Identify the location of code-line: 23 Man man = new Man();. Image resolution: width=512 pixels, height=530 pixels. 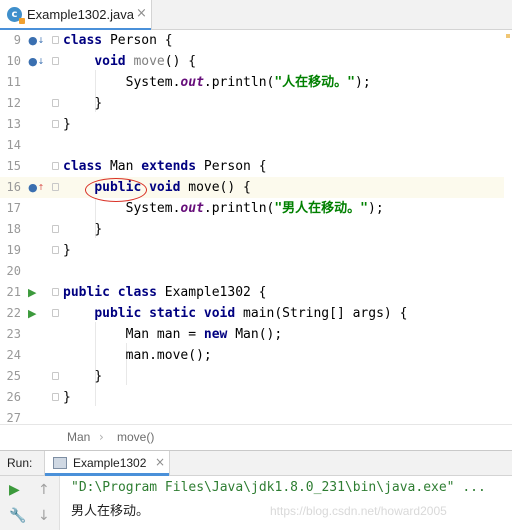
(144, 334).